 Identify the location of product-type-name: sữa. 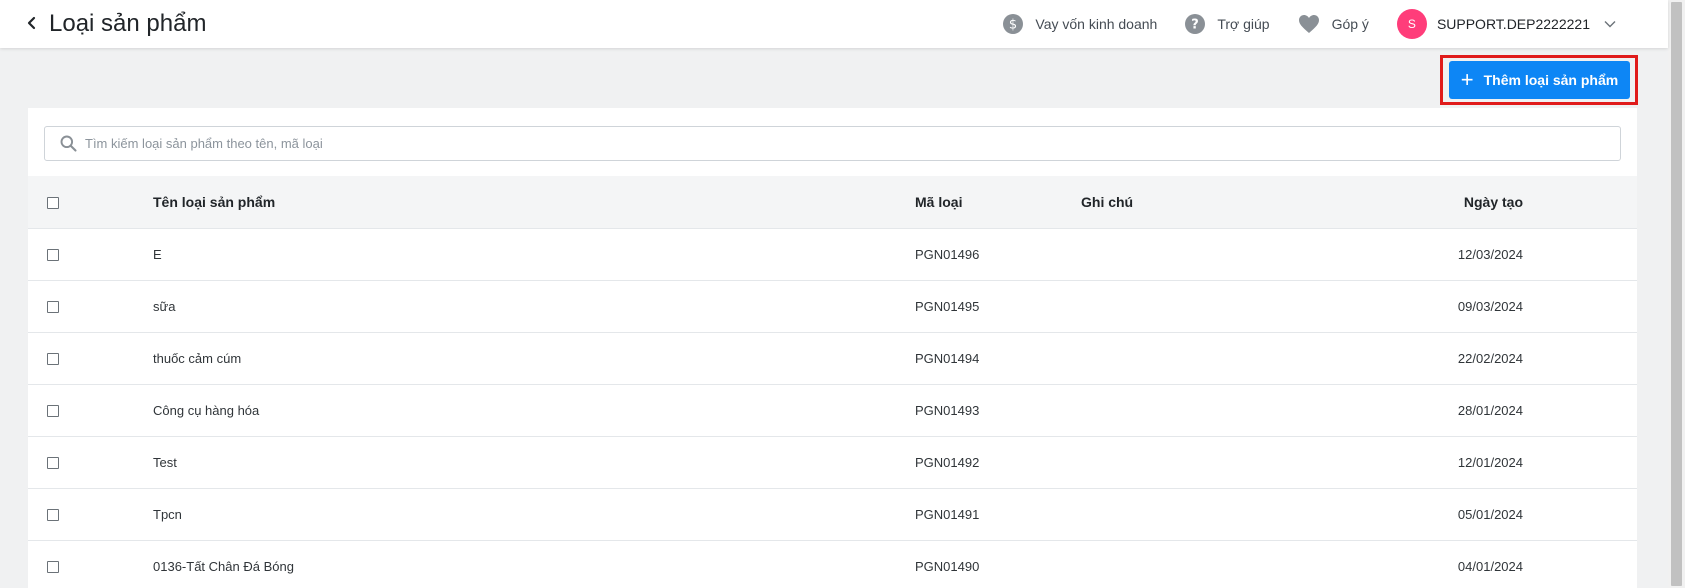
(164, 306).